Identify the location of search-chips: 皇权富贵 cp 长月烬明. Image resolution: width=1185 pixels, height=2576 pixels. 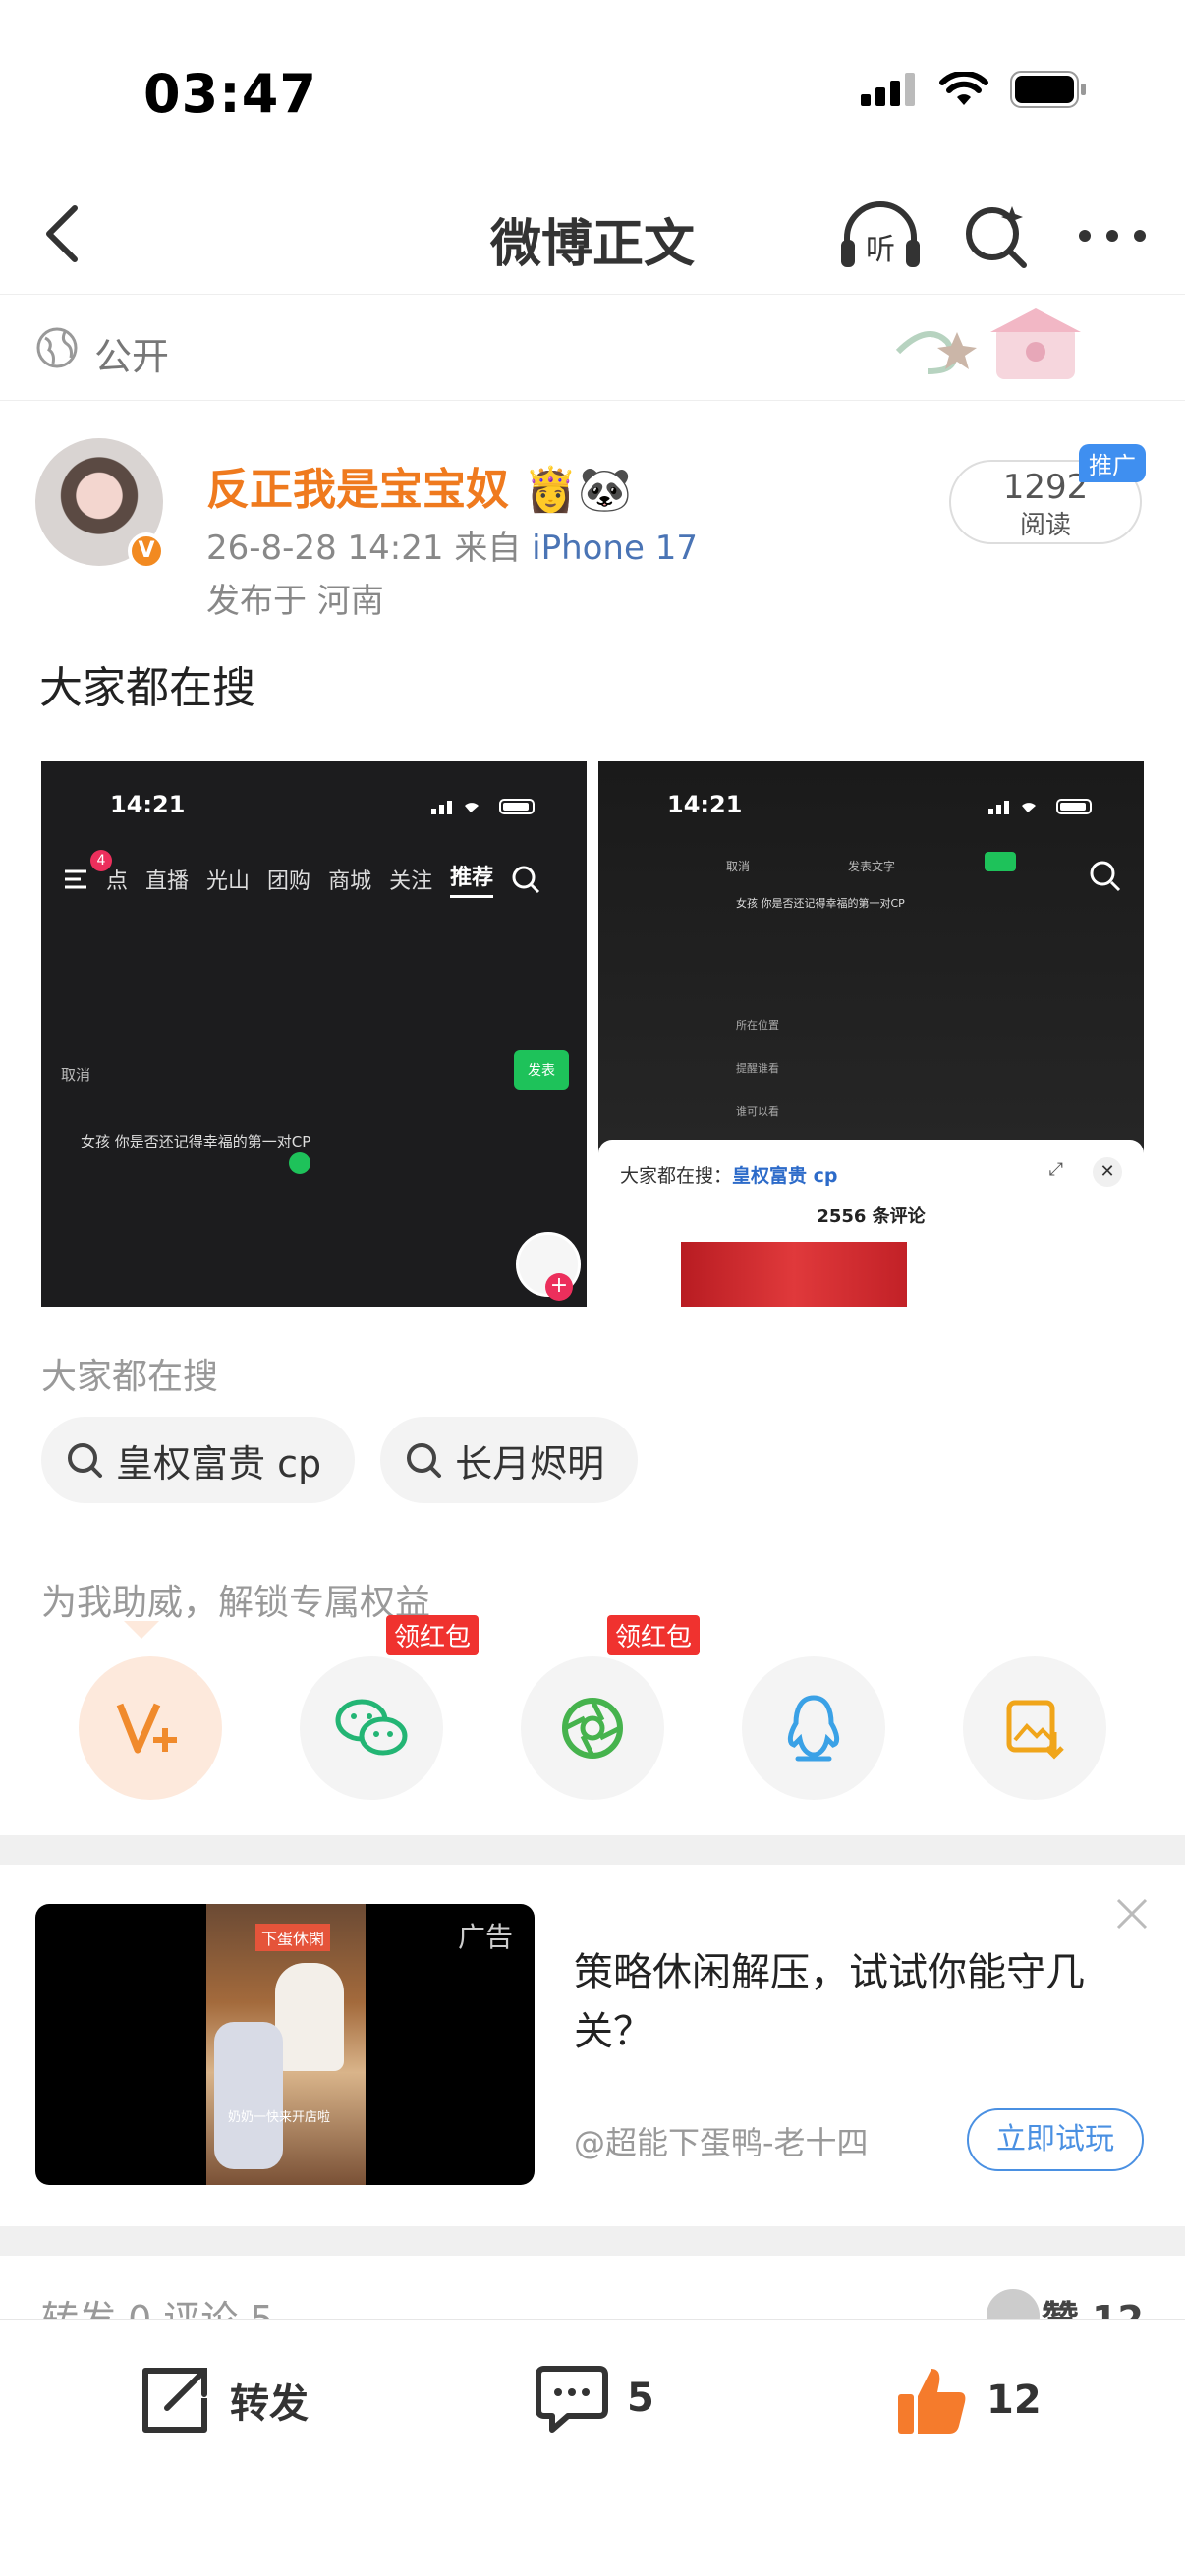
(340, 1460).